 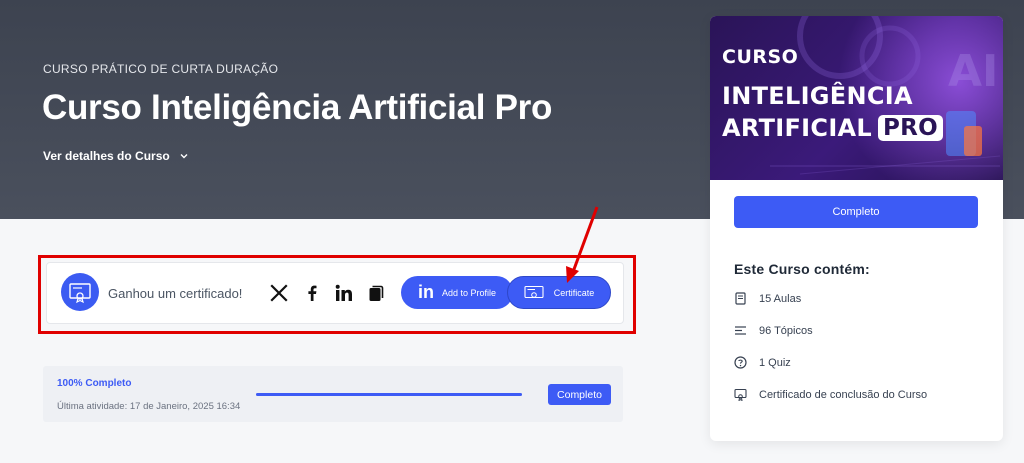 What do you see at coordinates (579, 394) in the screenshot?
I see `progress-complete-button: Completo` at bounding box center [579, 394].